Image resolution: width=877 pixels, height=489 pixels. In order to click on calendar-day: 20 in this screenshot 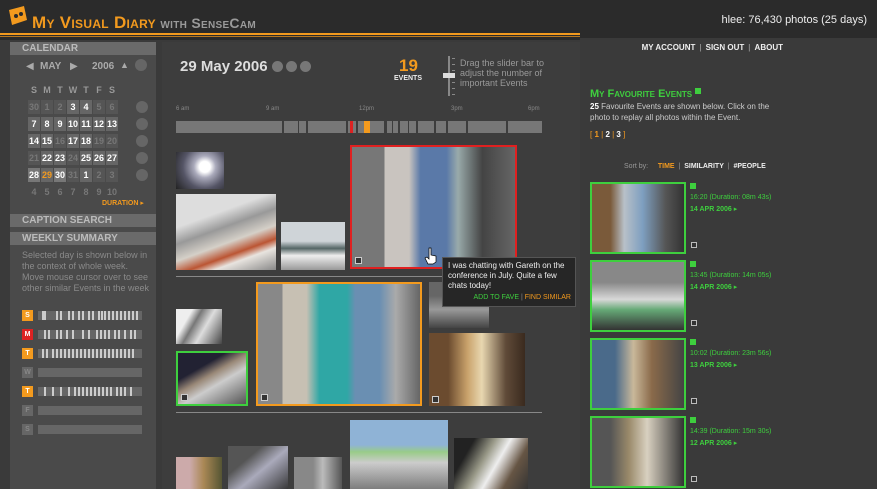, I will do `click(112, 141)`.